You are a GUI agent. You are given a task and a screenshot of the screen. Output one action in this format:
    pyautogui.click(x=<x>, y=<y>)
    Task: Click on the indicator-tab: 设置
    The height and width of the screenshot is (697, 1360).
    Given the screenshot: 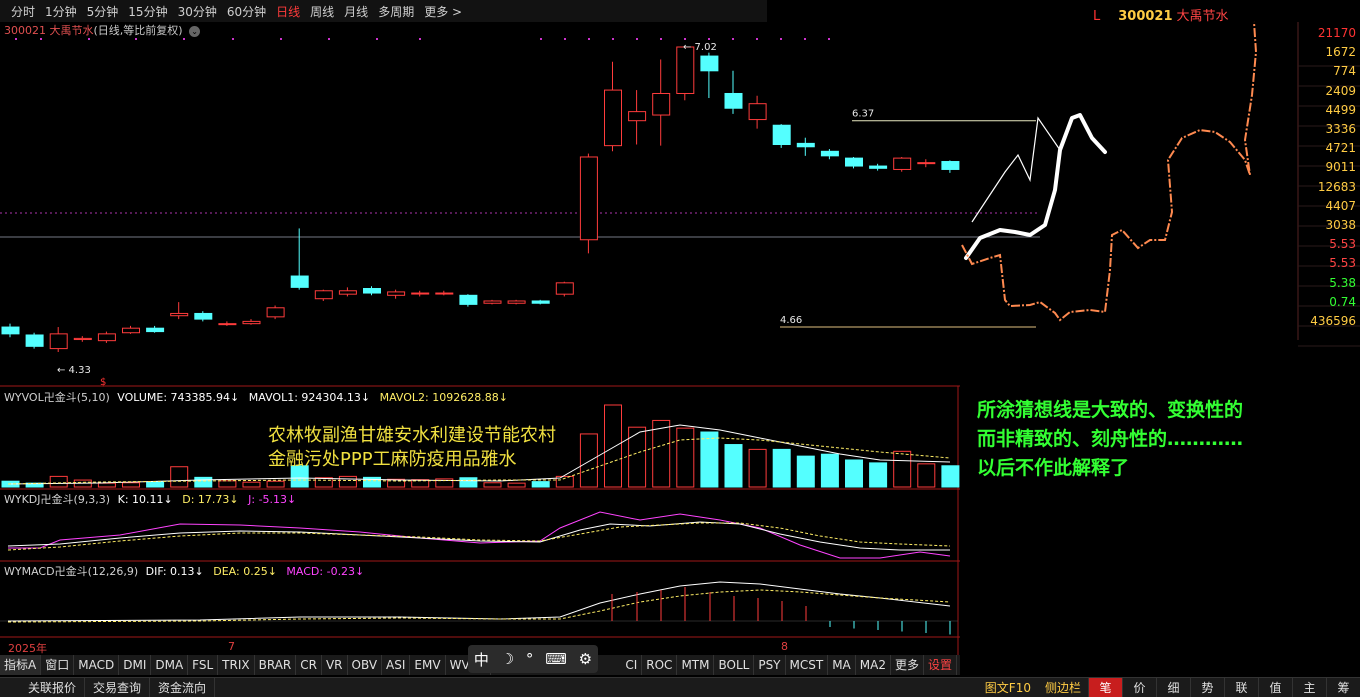 What is the action you would take?
    pyautogui.click(x=940, y=665)
    